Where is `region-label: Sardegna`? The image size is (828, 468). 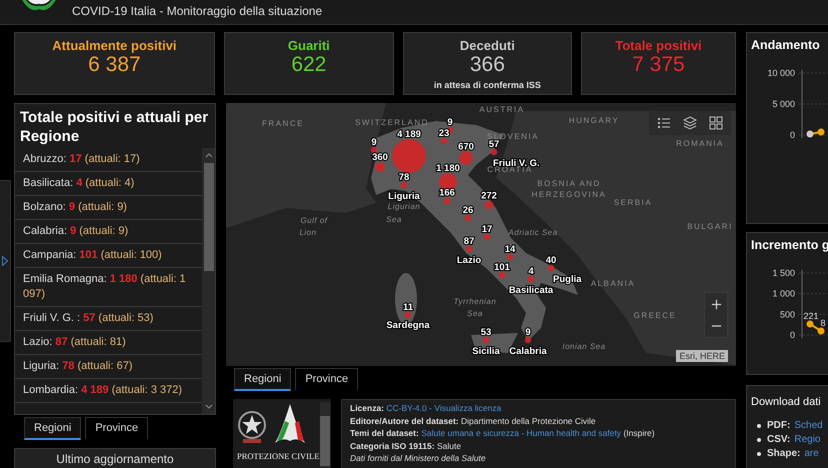
region-label: Sardegna is located at coordinates (408, 325).